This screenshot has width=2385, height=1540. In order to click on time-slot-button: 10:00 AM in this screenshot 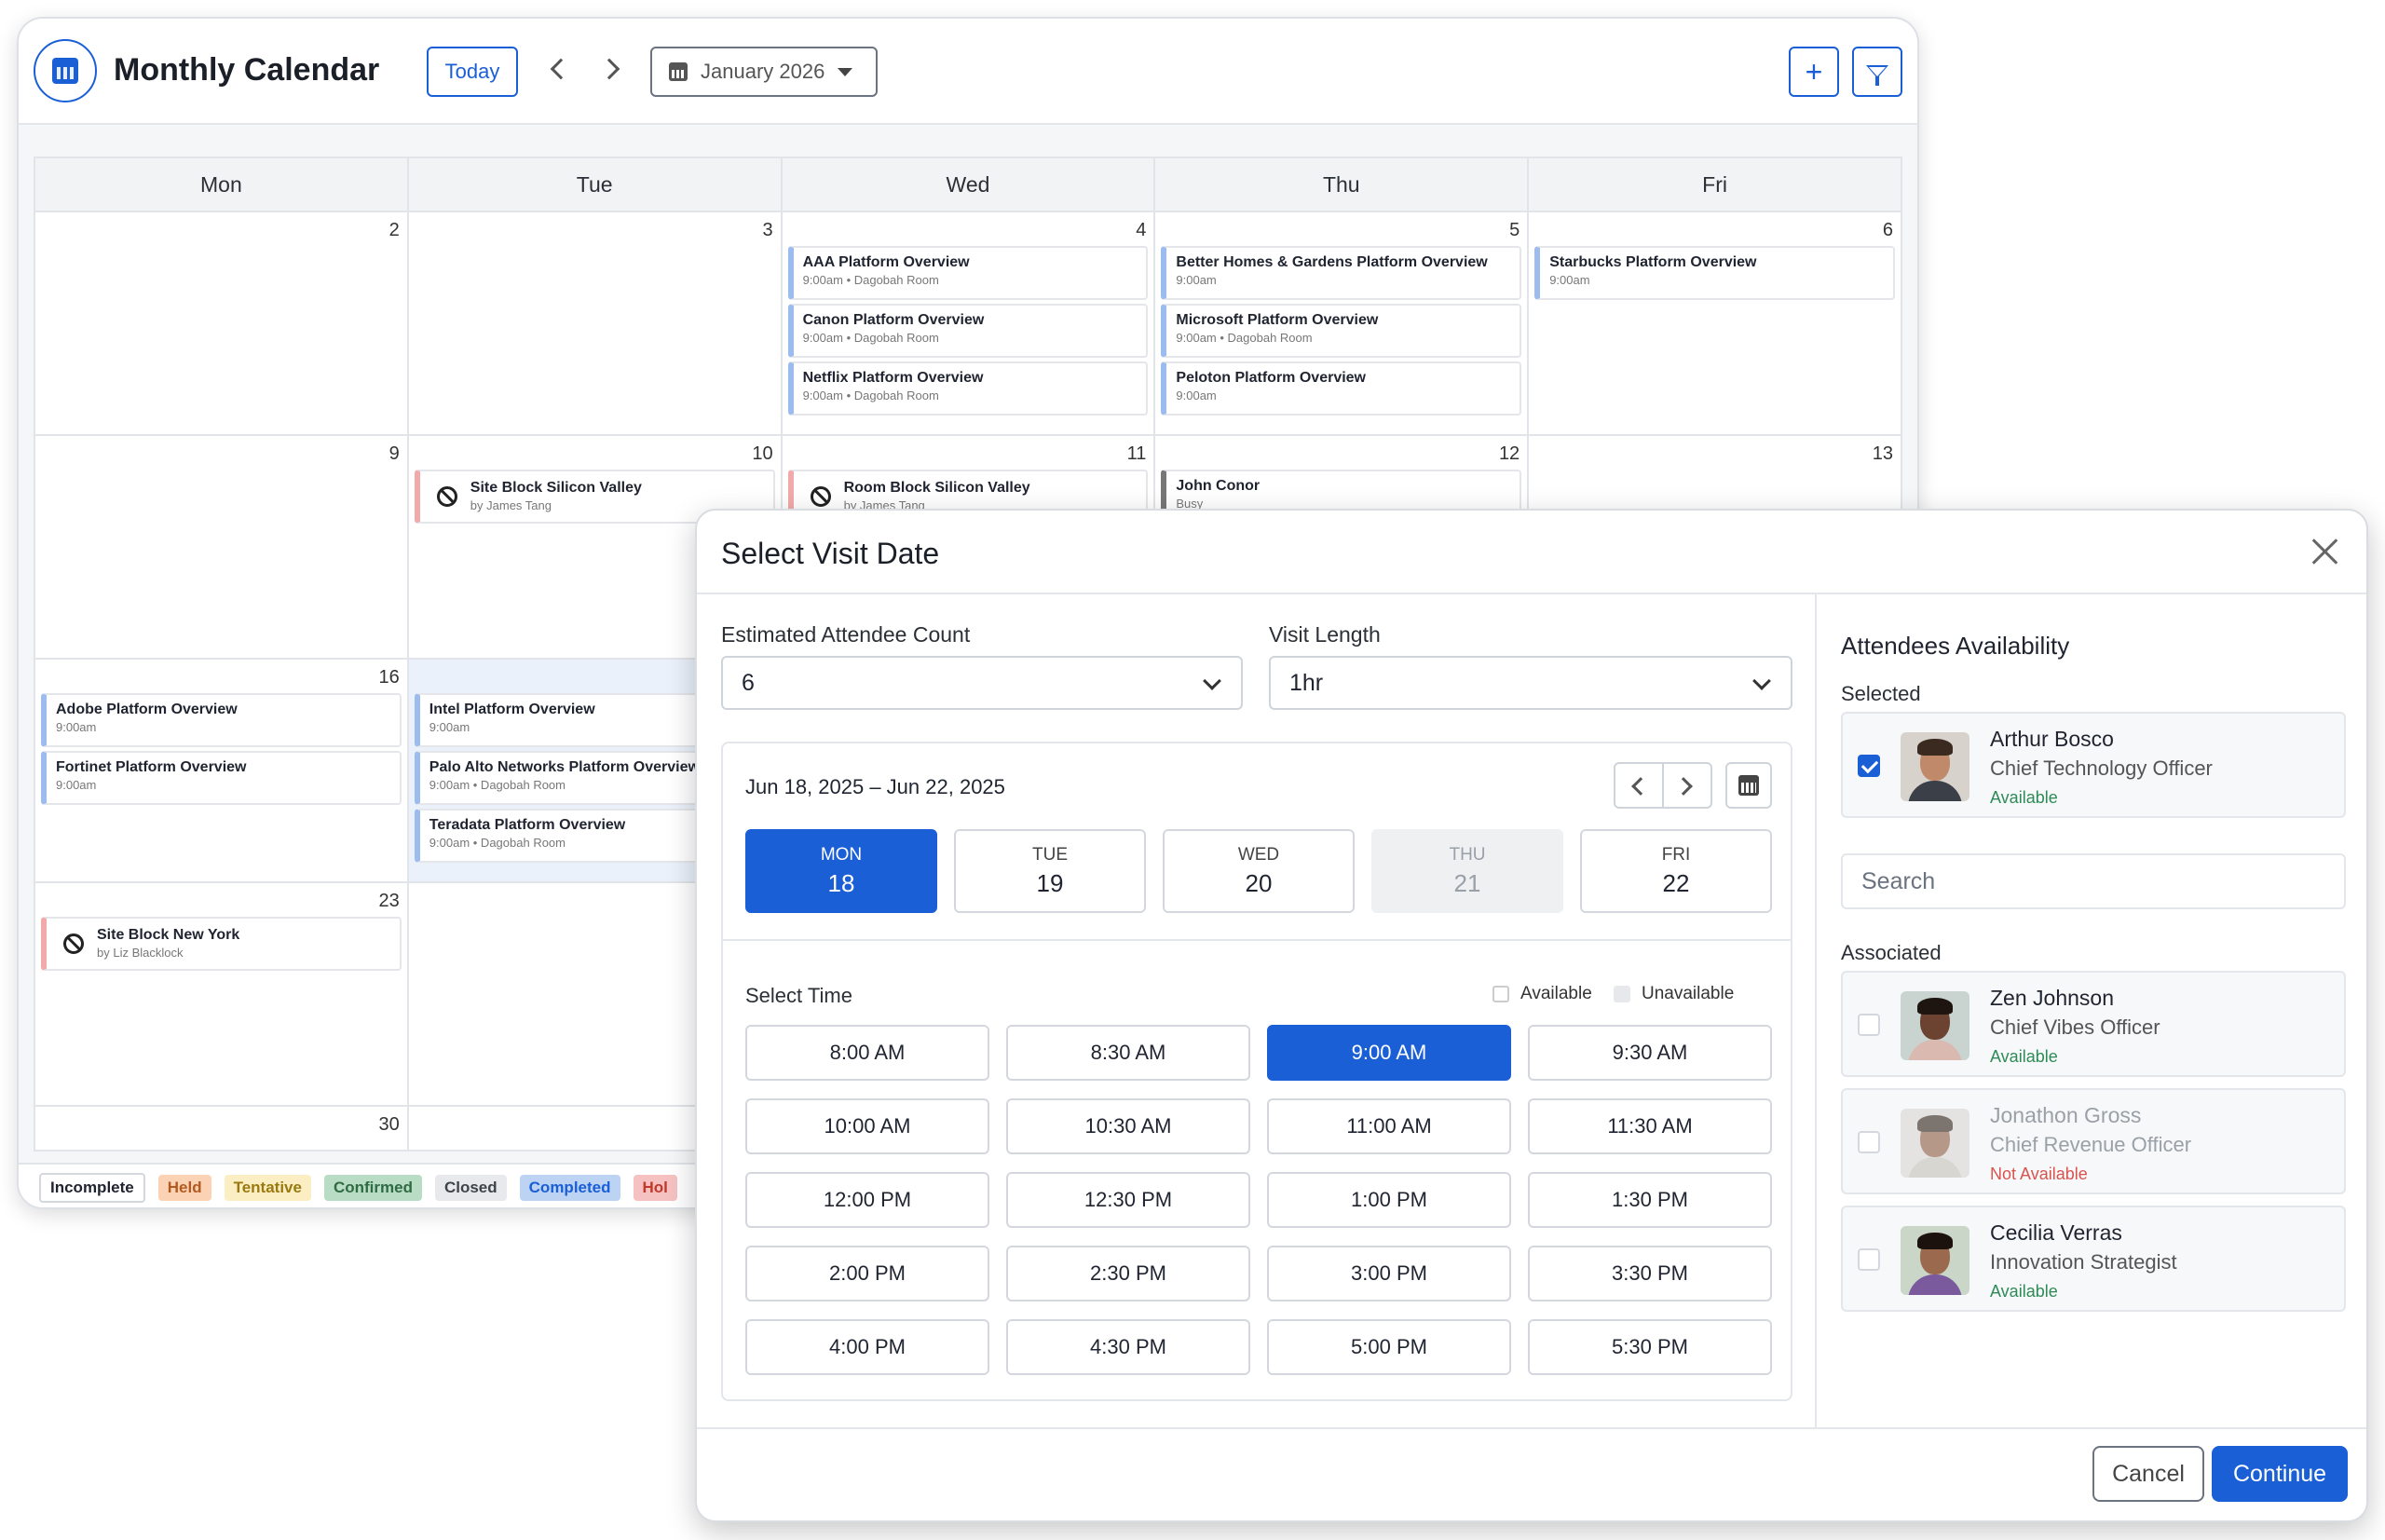, I will do `click(867, 1126)`.